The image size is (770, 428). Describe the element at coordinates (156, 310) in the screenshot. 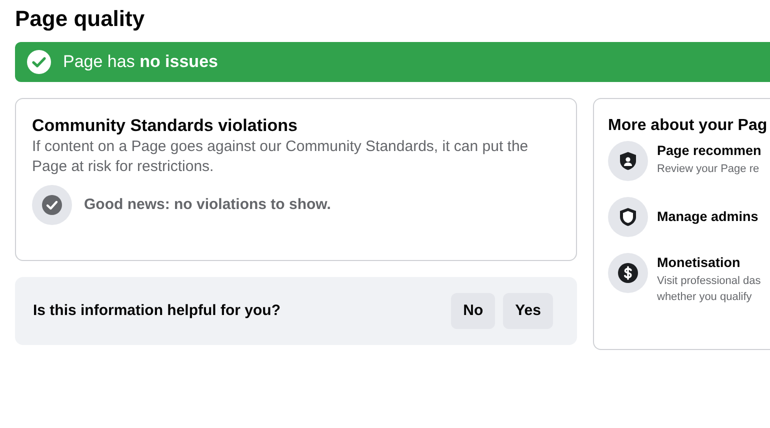

I see `feedback-question: Is this information helpful for you?` at that location.